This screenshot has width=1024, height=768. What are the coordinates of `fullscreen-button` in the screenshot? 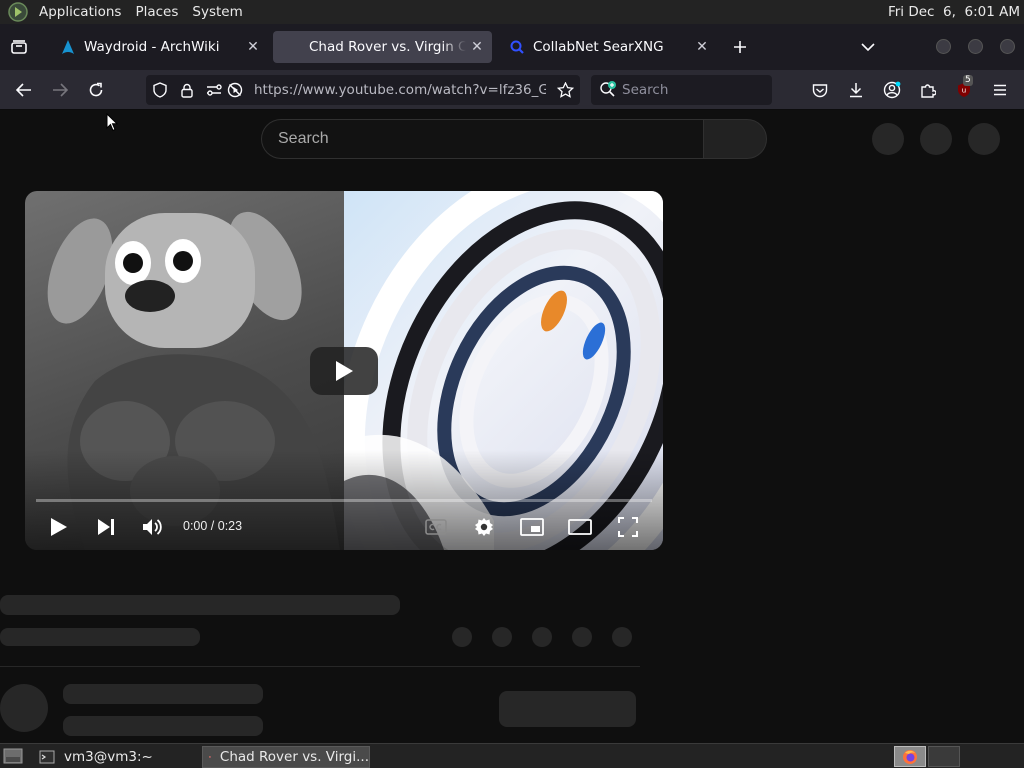 It's located at (628, 527).